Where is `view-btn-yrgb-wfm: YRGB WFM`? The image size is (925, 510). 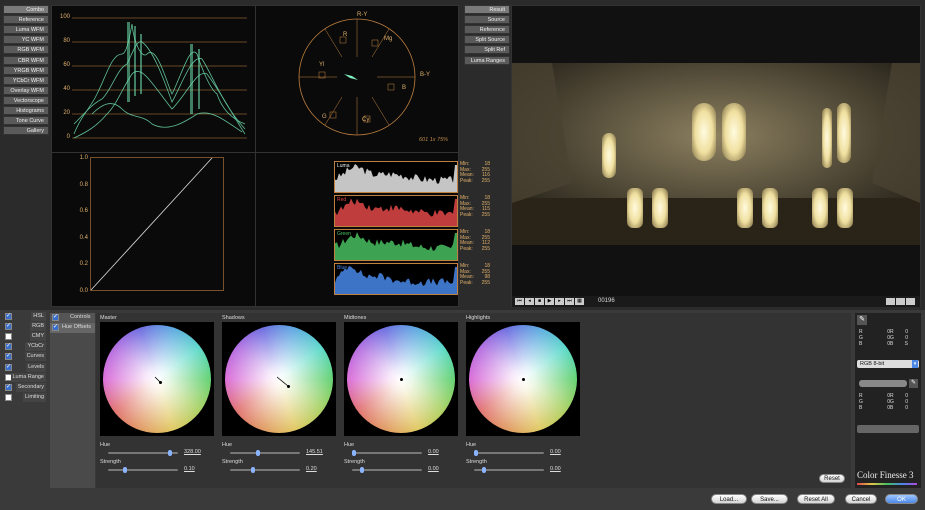
view-btn-yrgb-wfm: YRGB WFM is located at coordinates (26, 70).